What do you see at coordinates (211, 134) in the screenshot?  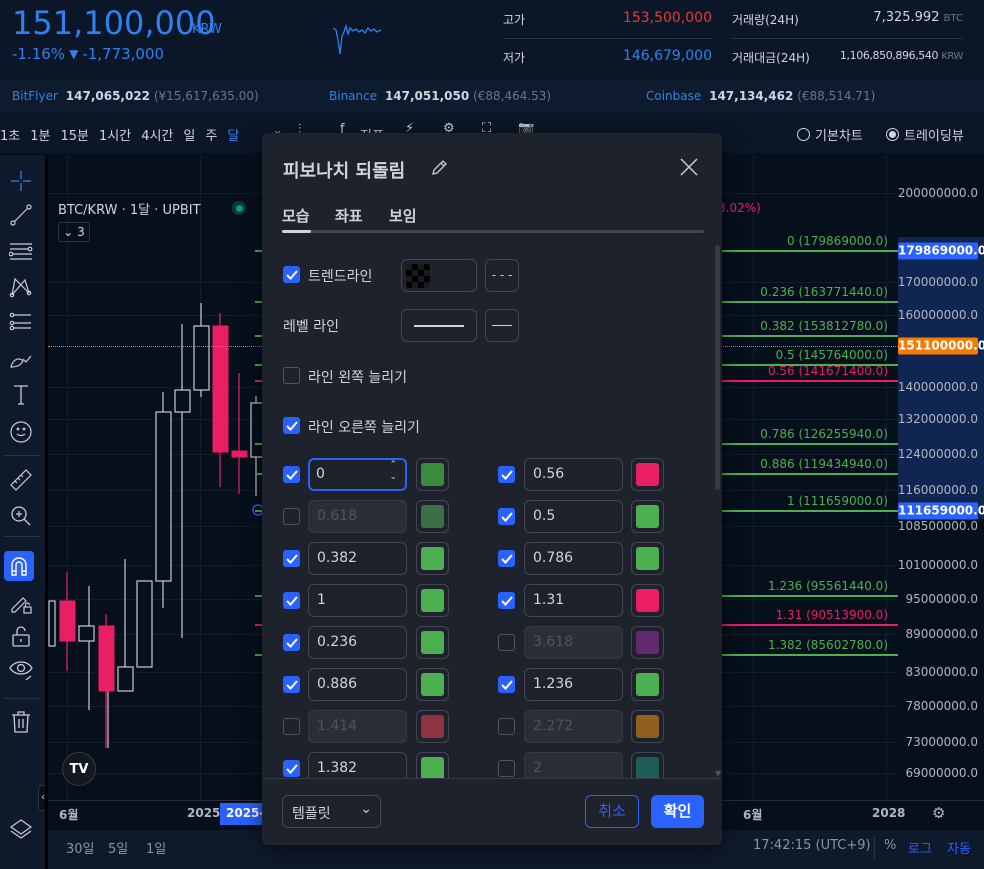 I see `interval-tab: 주` at bounding box center [211, 134].